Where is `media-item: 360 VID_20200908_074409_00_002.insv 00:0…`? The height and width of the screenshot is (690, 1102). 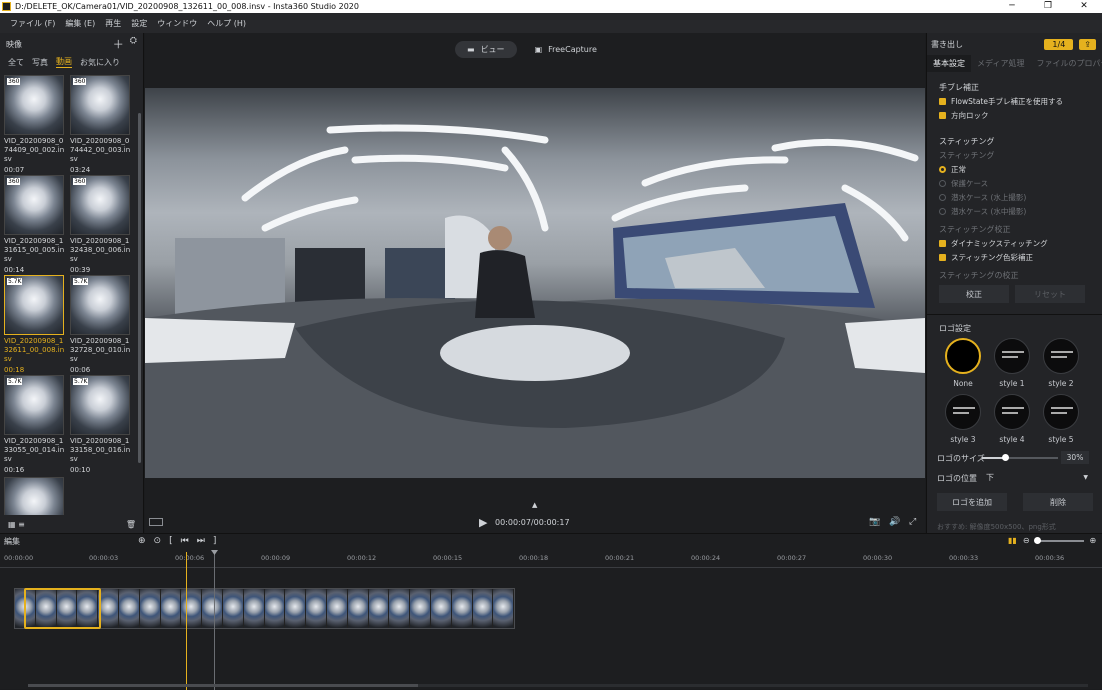 media-item: 360 VID_20200908_074409_00_002.insv 00:0… is located at coordinates (35, 125).